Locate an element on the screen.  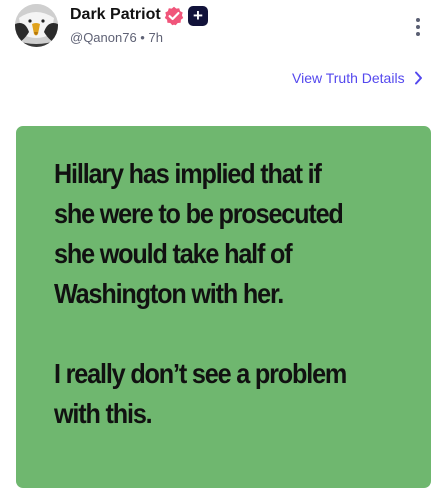
view-truth-details-label: View Truth Details is located at coordinates (348, 78).